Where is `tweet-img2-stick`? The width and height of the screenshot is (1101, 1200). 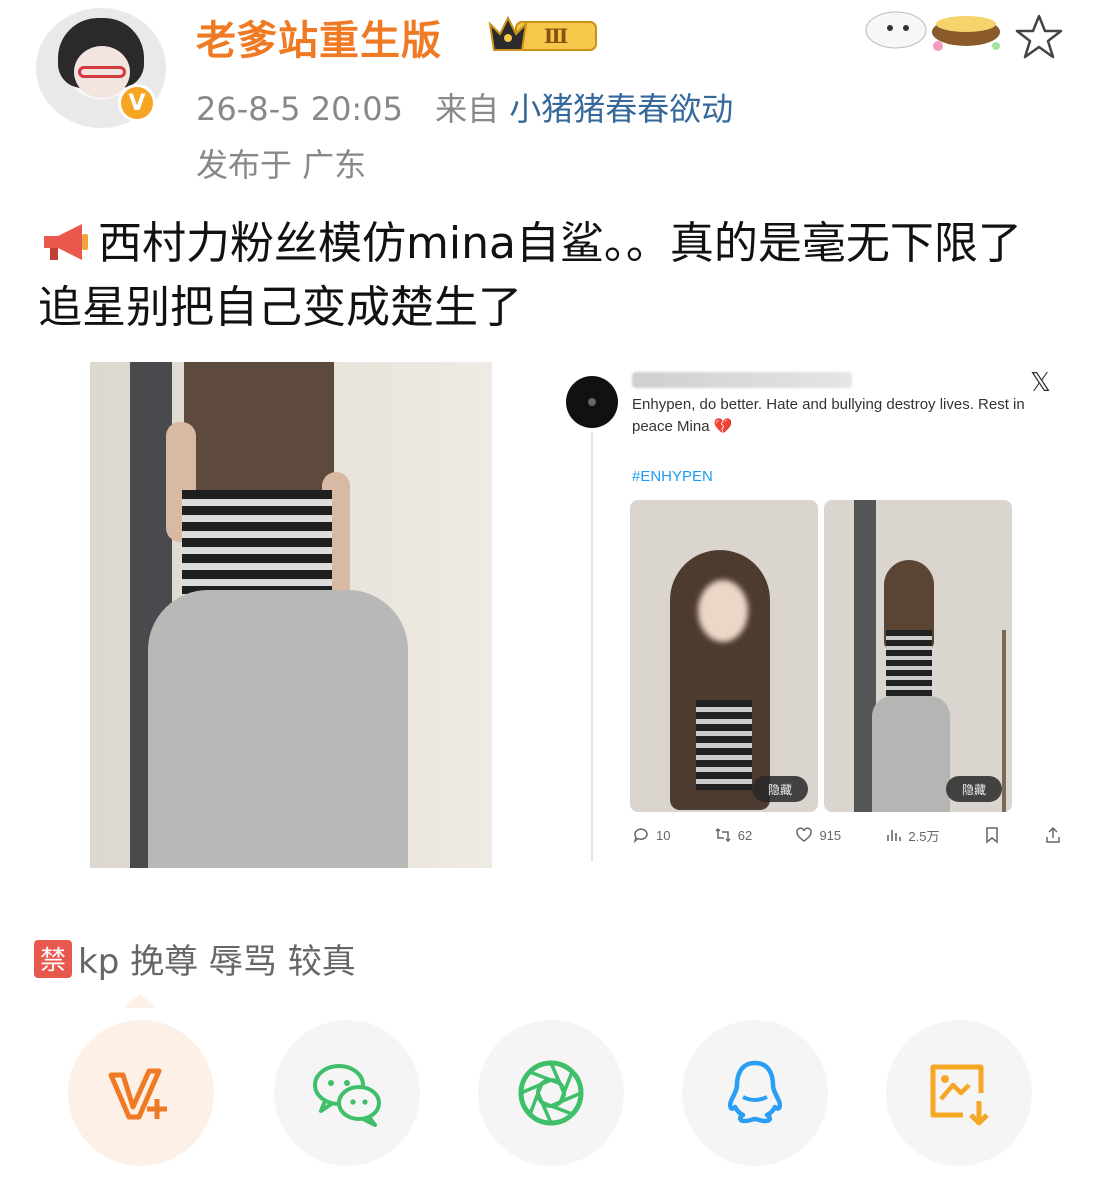 tweet-img2-stick is located at coordinates (1004, 721).